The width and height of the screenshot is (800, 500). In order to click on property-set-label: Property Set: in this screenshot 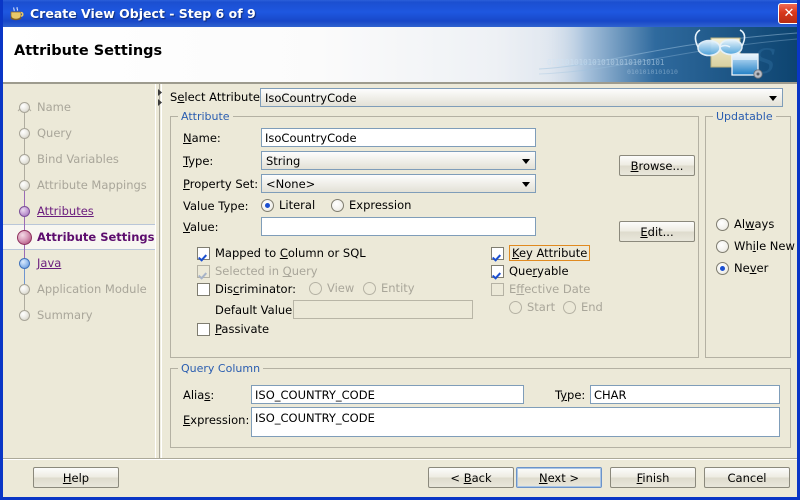, I will do `click(221, 184)`.